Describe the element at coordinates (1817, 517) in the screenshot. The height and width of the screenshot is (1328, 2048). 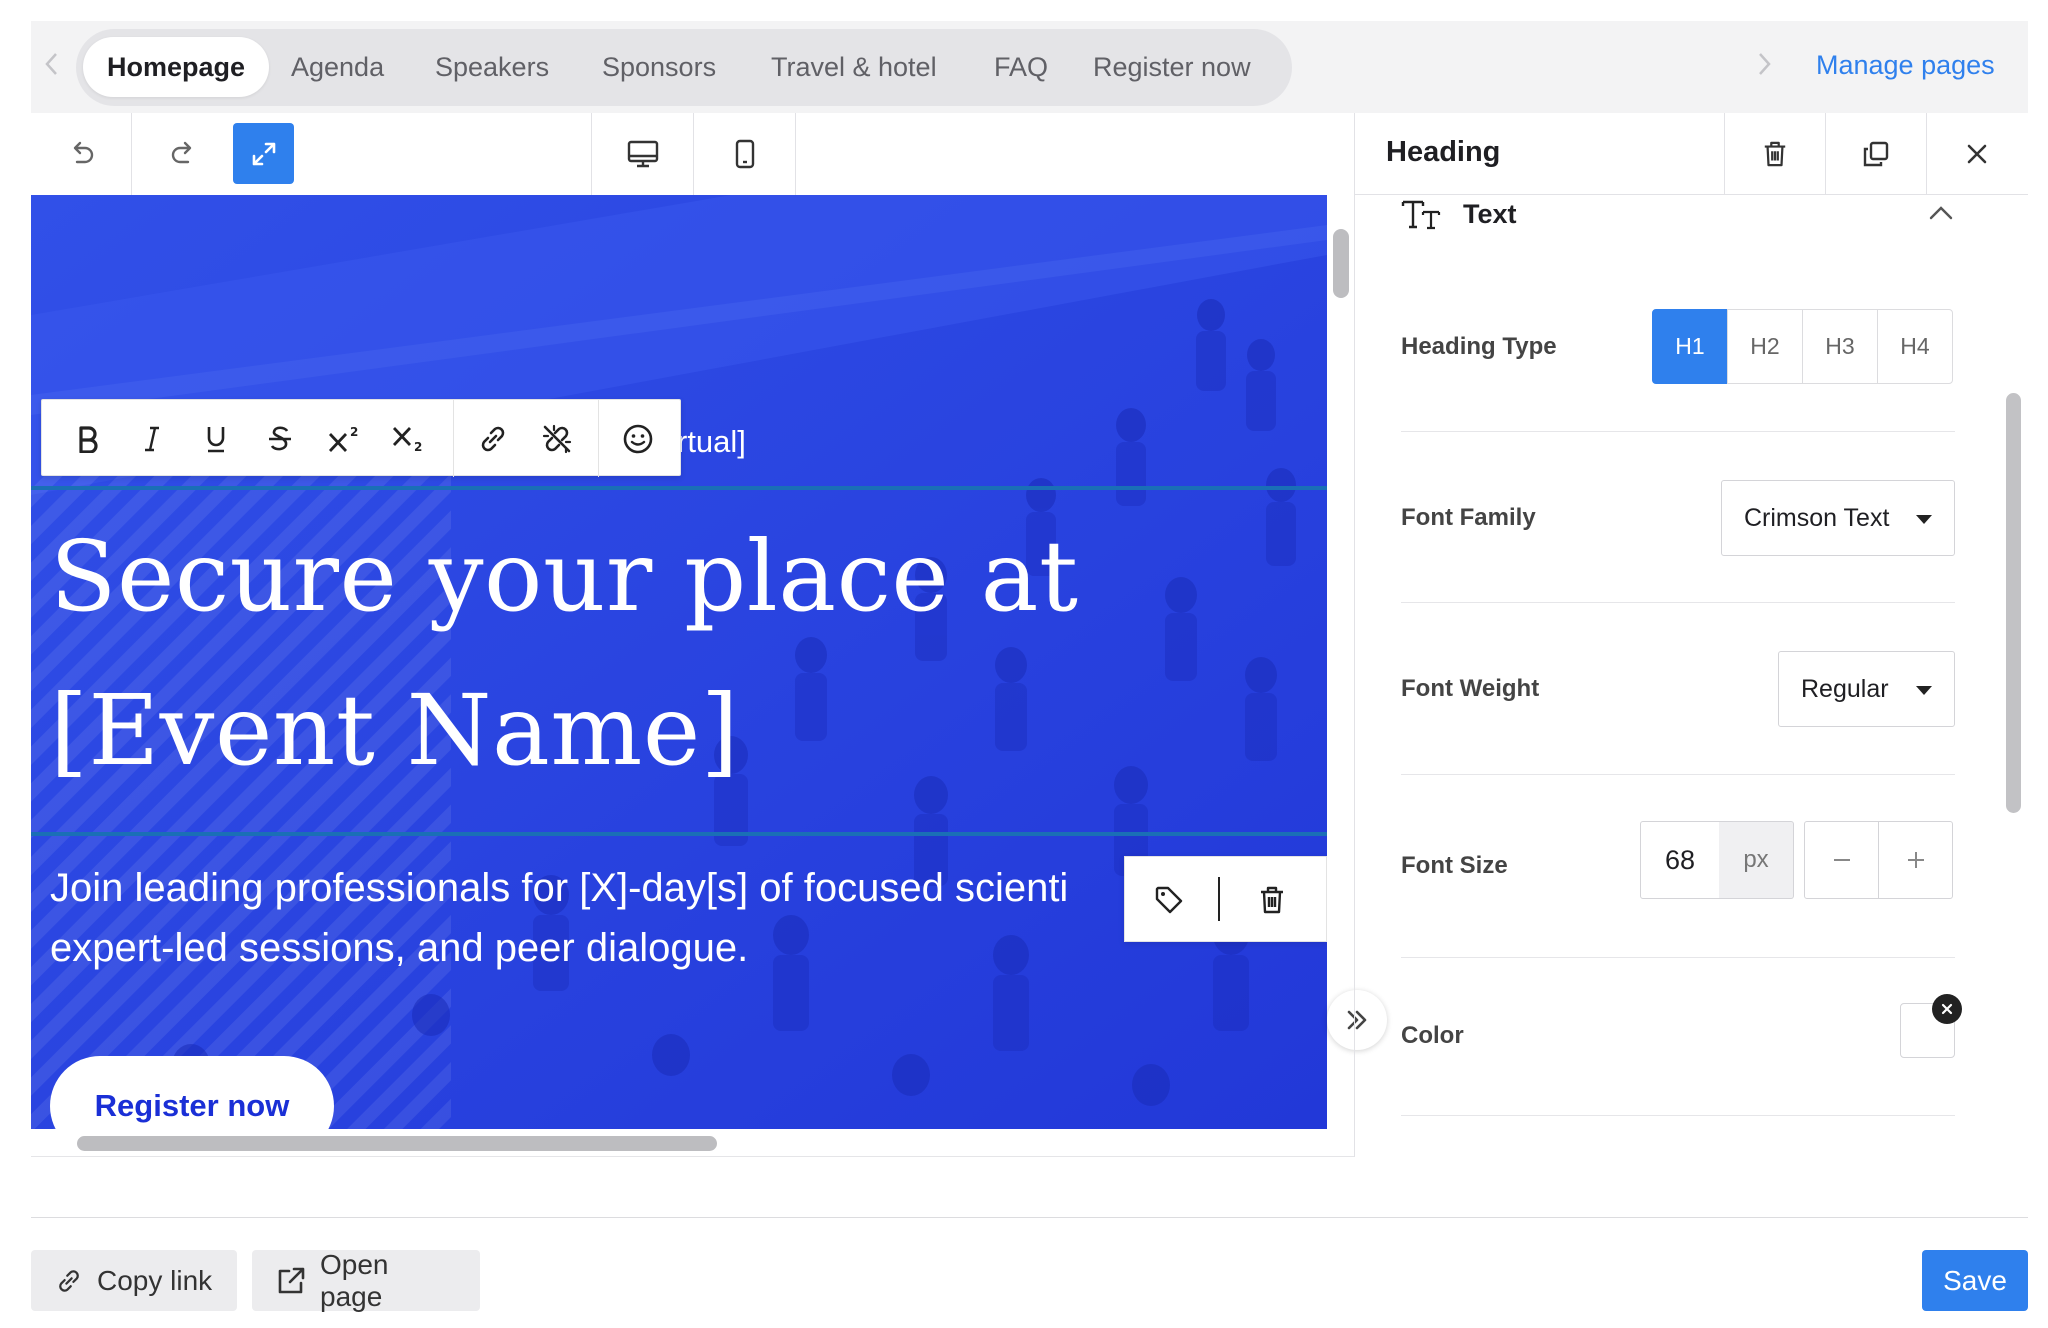
I see `font-family-value: Crimson Text` at that location.